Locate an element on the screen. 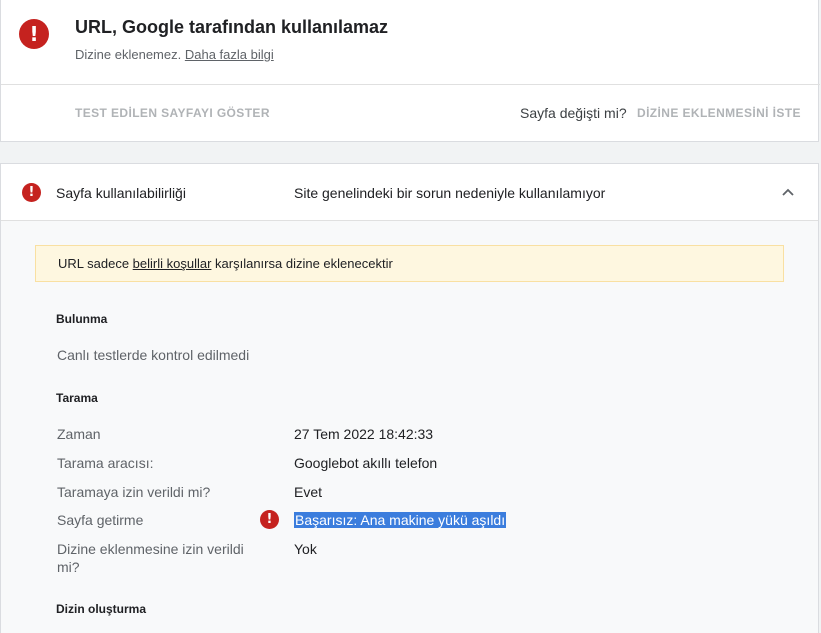 Image resolution: width=821 pixels, height=633 pixels. crawl-allowed-label: Taramaya izin verildi mi? is located at coordinates (134, 492).